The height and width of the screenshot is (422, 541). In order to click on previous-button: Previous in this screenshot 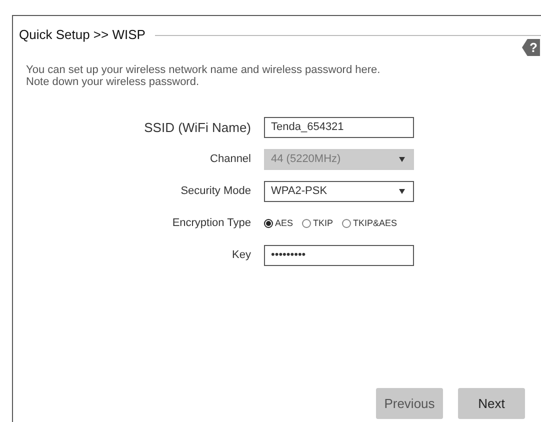, I will do `click(409, 403)`.